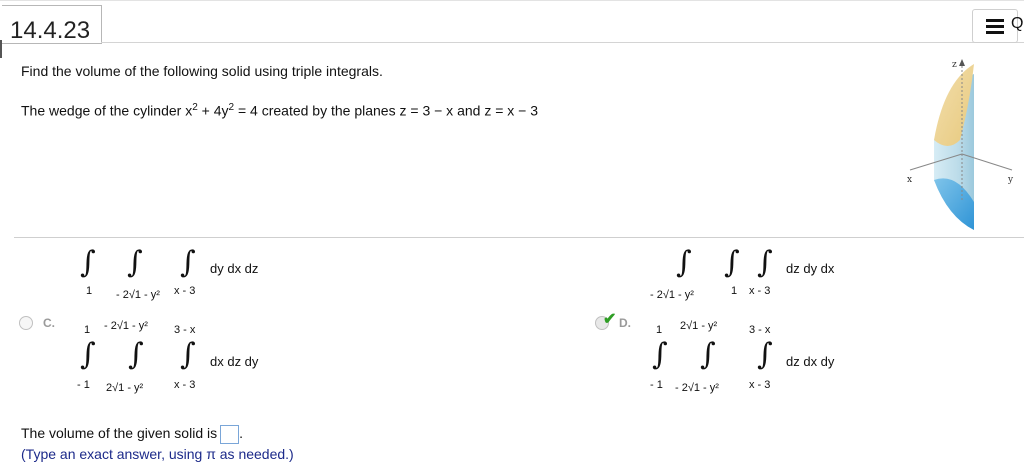  What do you see at coordinates (241, 433) in the screenshot?
I see `answer-period: .` at bounding box center [241, 433].